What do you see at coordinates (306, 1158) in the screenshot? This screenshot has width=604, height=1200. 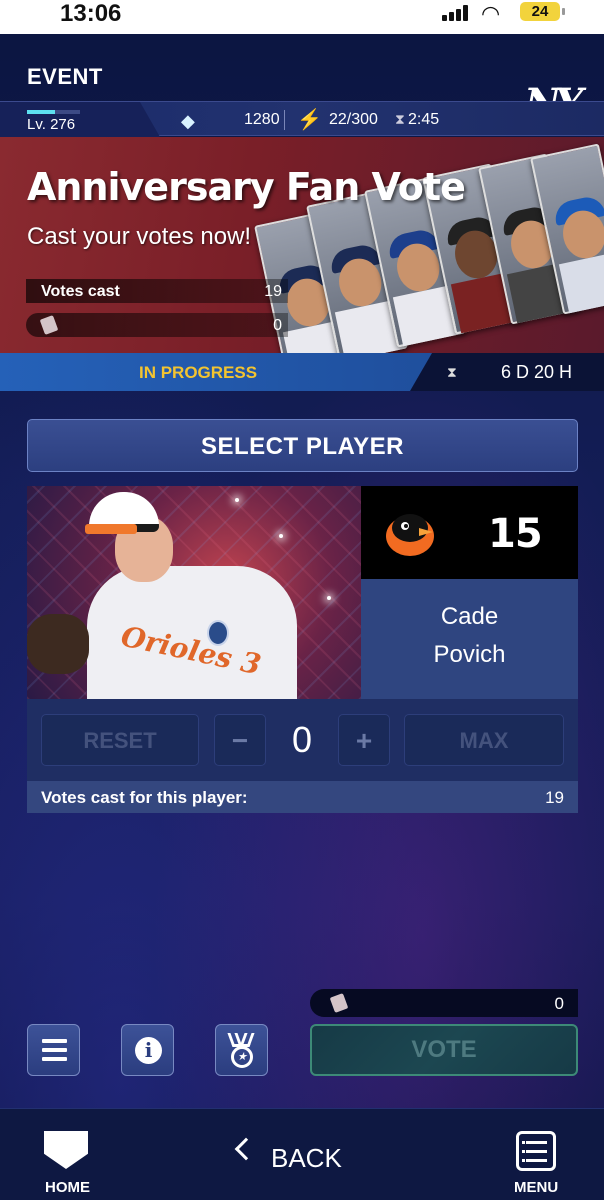 I see `nav-back-label: BACK` at bounding box center [306, 1158].